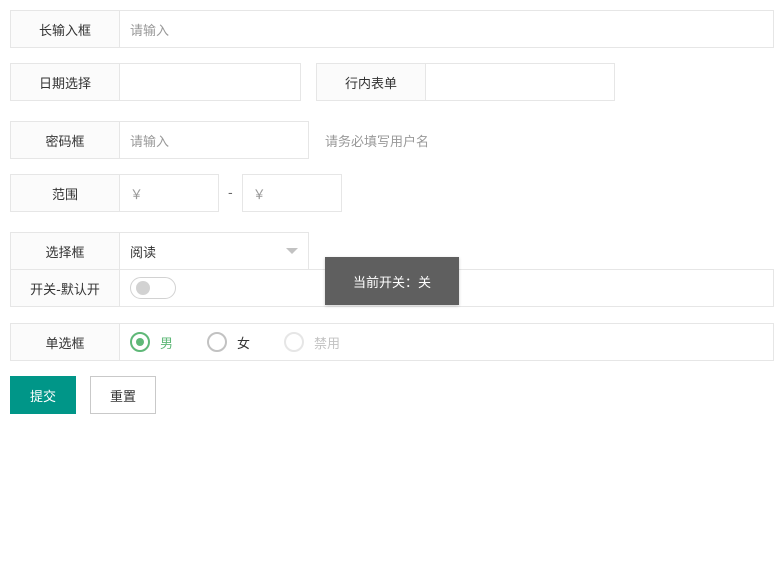  Describe the element at coordinates (447, 342) in the screenshot. I see `radio-group: 男 女 禁用` at that location.